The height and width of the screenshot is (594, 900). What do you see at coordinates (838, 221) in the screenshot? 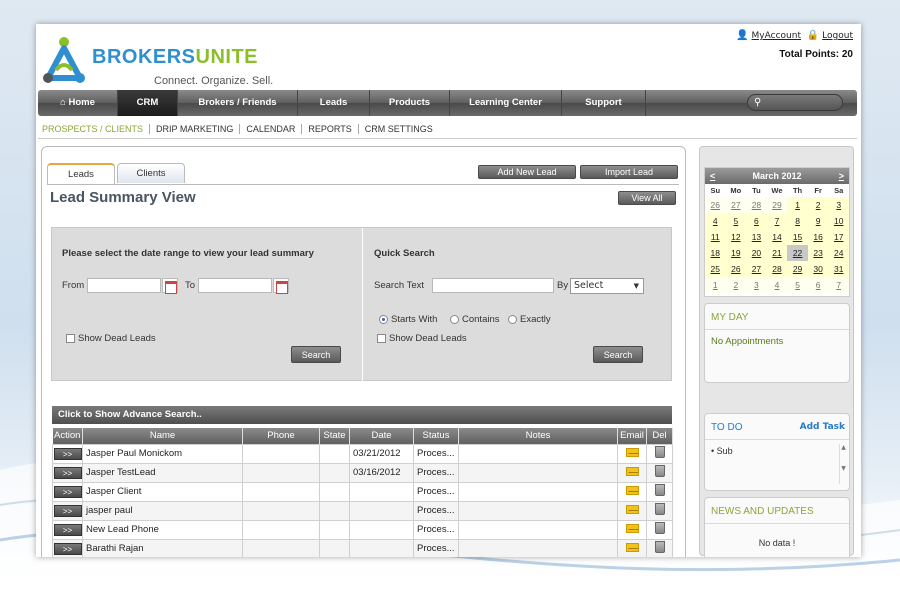
I see `calendar-day: 10` at bounding box center [838, 221].